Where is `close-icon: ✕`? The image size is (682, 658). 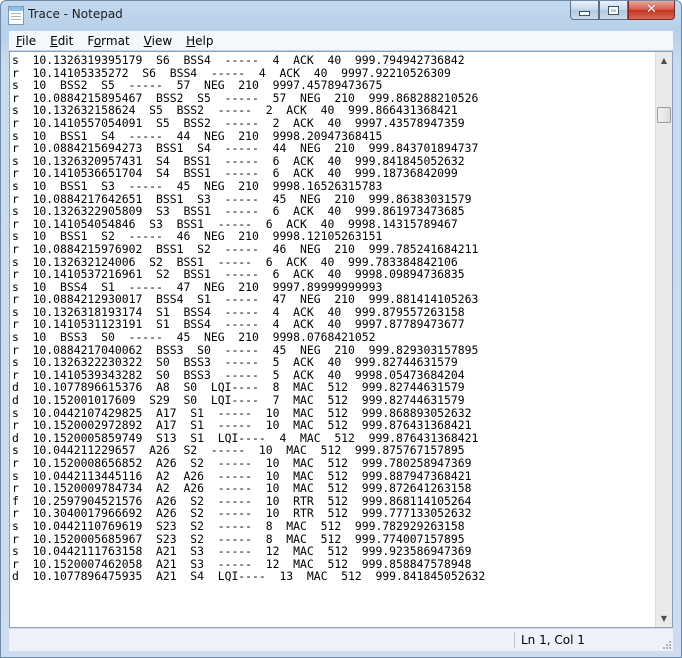
close-icon: ✕ is located at coordinates (651, 9).